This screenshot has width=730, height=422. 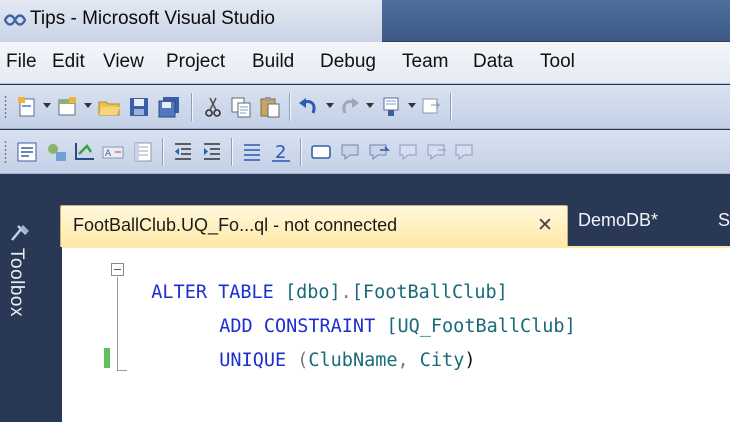 I want to click on clear-bookmarks-icon, so click(x=465, y=152).